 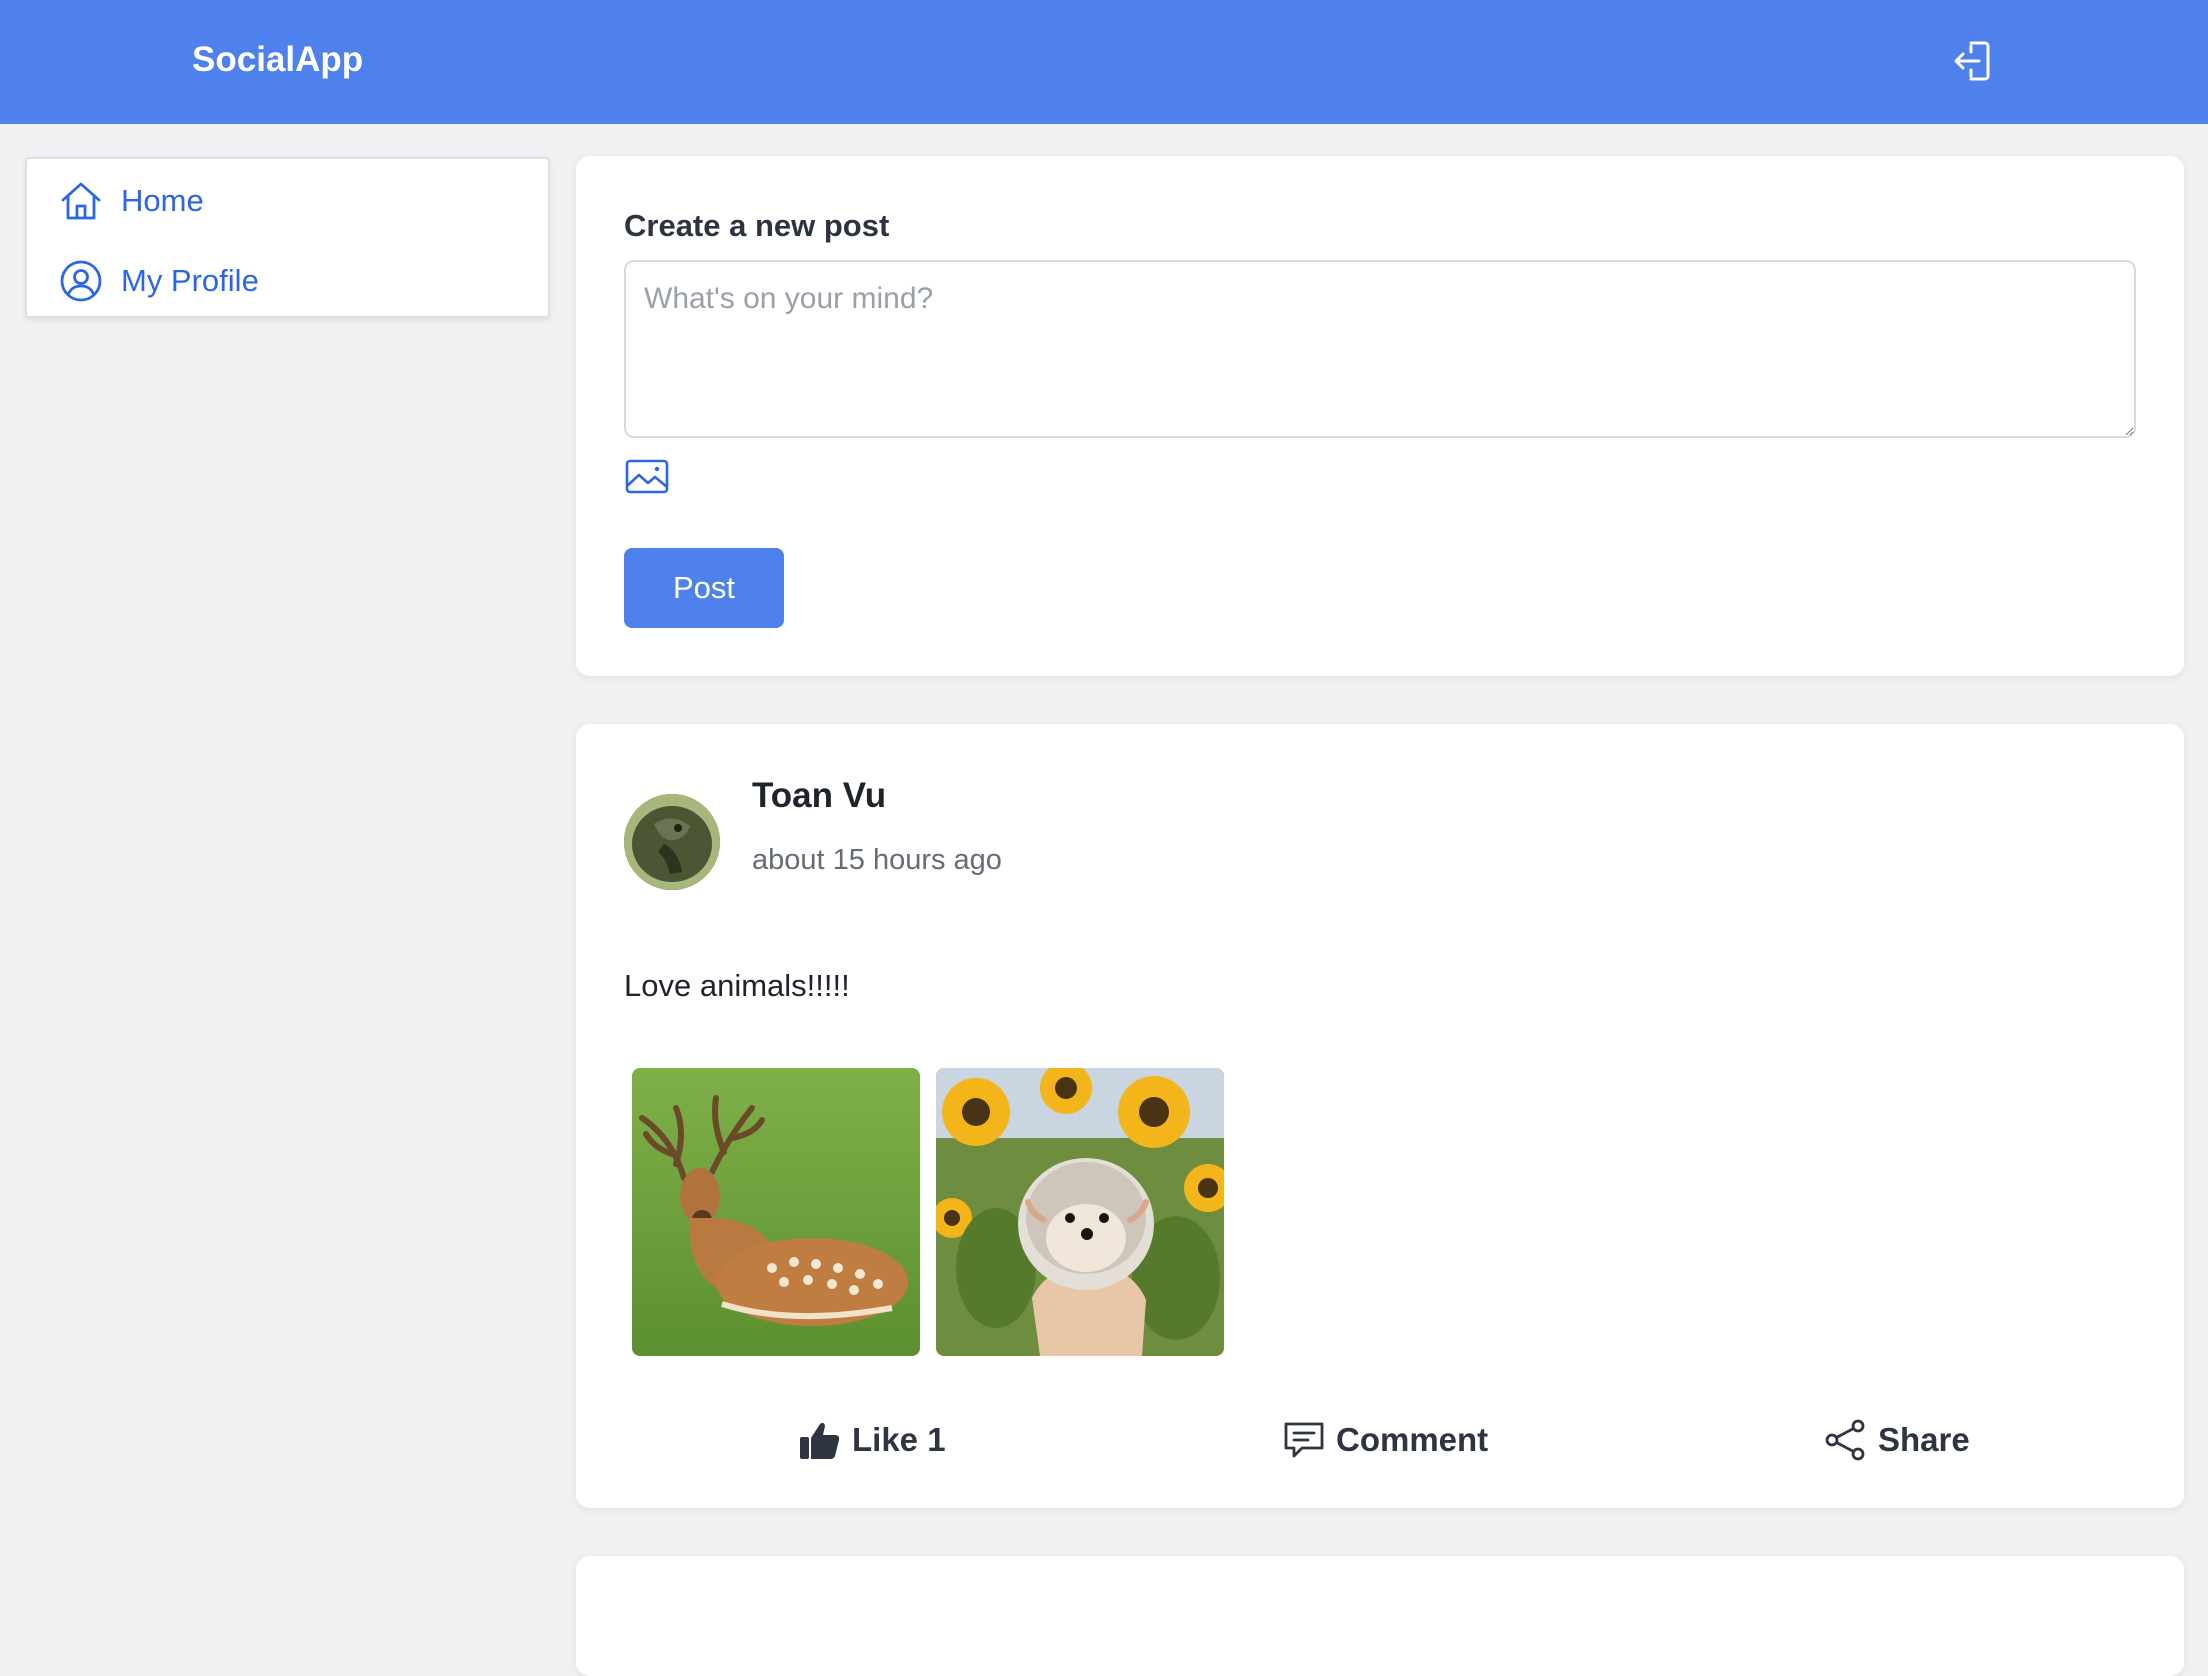 I want to click on logout-button, so click(x=1973, y=61).